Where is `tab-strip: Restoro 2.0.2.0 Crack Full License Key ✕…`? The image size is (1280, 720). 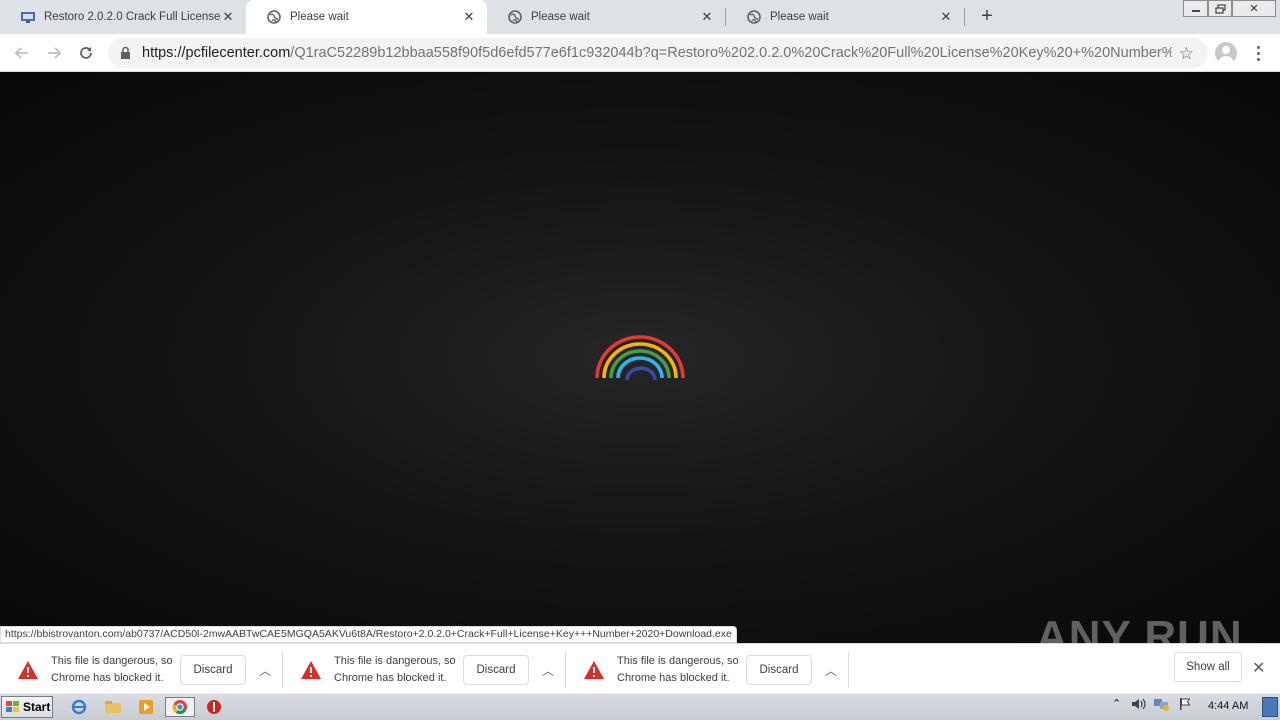 tab-strip: Restoro 2.0.2.0 Crack Full License Key ✕… is located at coordinates (640, 17).